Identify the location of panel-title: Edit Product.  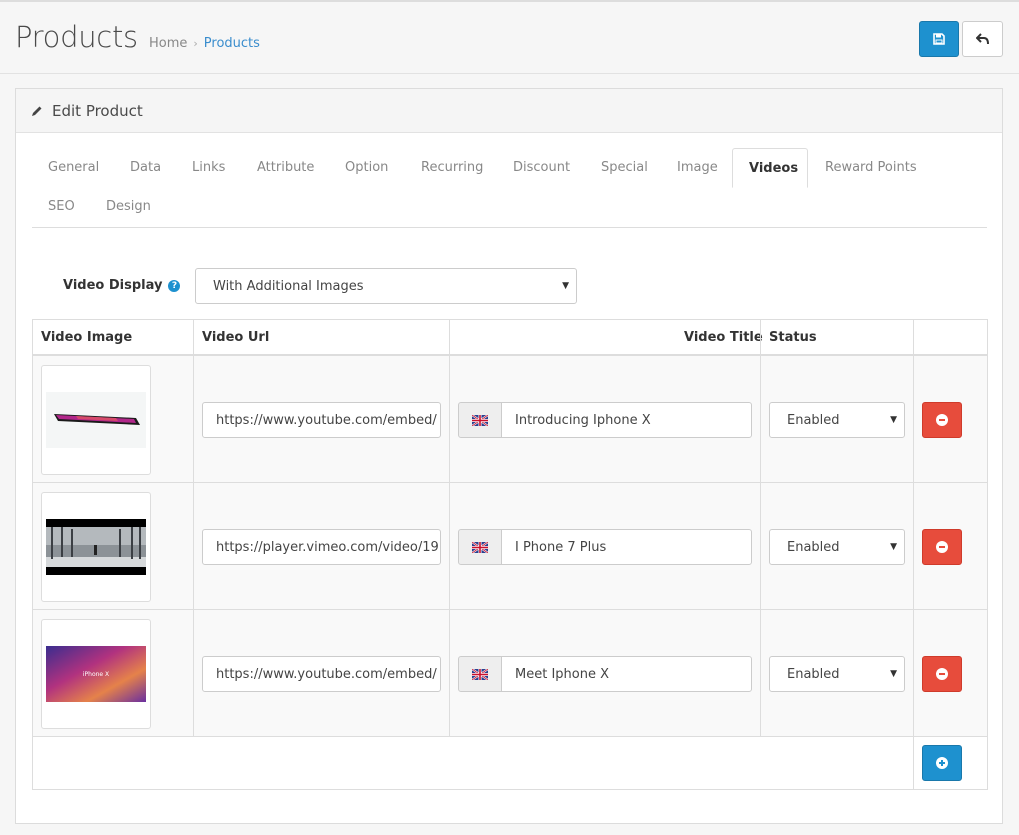
(97, 110).